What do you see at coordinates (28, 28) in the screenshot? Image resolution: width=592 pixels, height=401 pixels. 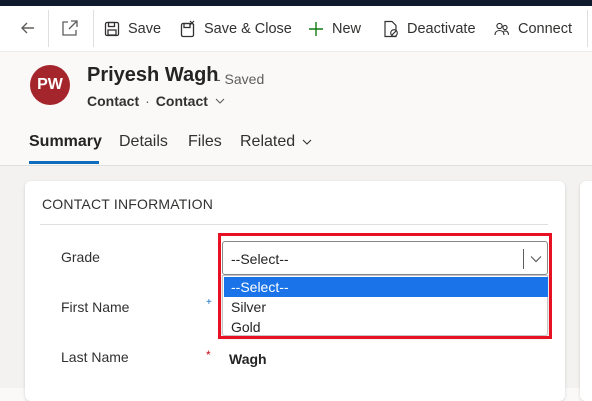 I see `back-arrow-icon` at bounding box center [28, 28].